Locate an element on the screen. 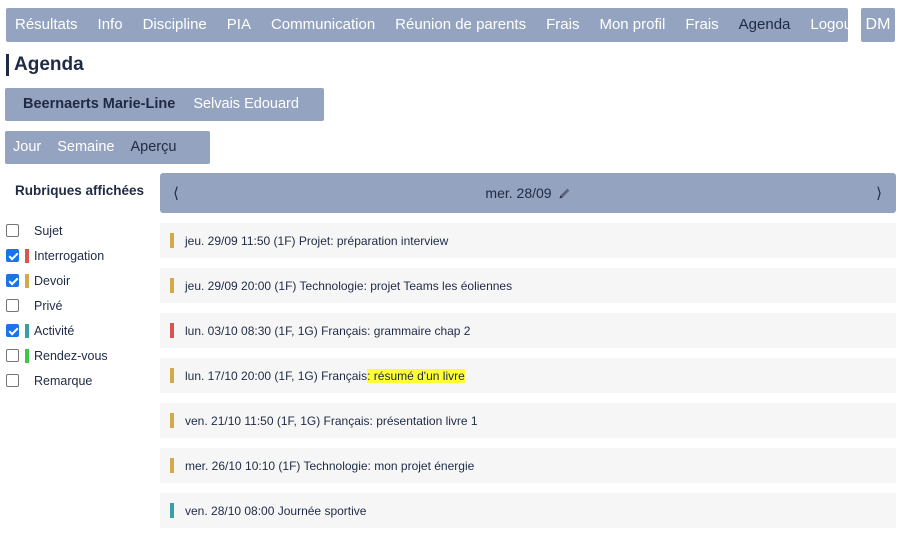  nav-item-agenda: Agenda is located at coordinates (765, 25).